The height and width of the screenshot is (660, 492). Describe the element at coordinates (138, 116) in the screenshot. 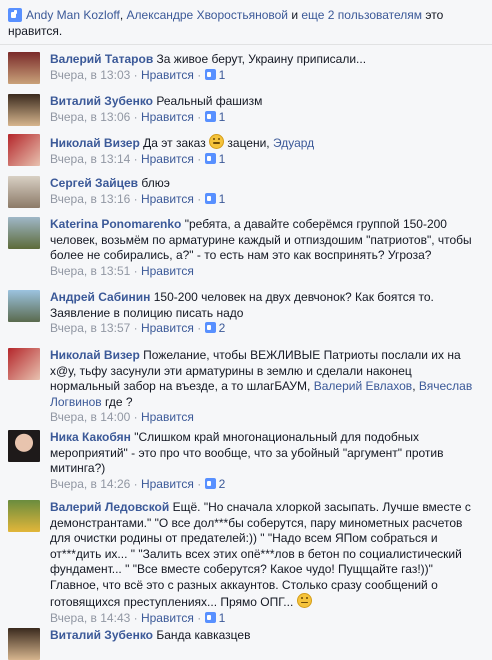

I see `comment-meta: Вчера, в 13:06 · Нравится · 1` at that location.